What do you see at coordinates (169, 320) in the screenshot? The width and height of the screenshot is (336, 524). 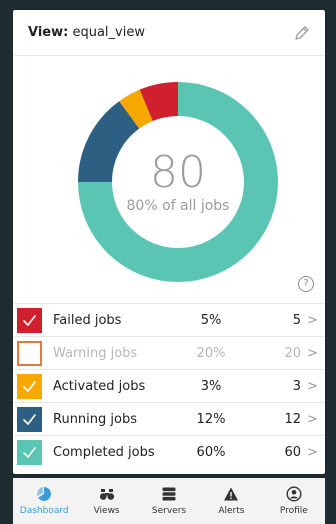 I see `job-row-failed-jobs: Failed jobs 5% 5 >` at bounding box center [169, 320].